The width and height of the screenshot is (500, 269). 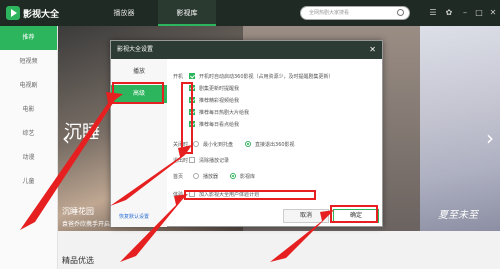 I want to click on arrow-to-advanced, so click(x=71, y=161).